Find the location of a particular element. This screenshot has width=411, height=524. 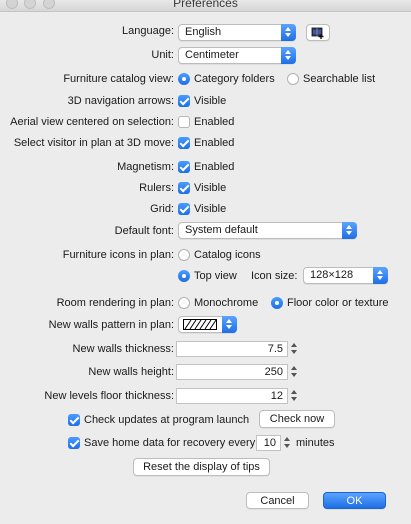

levels-floor-label: New levels floor thickness: is located at coordinates (109, 396).